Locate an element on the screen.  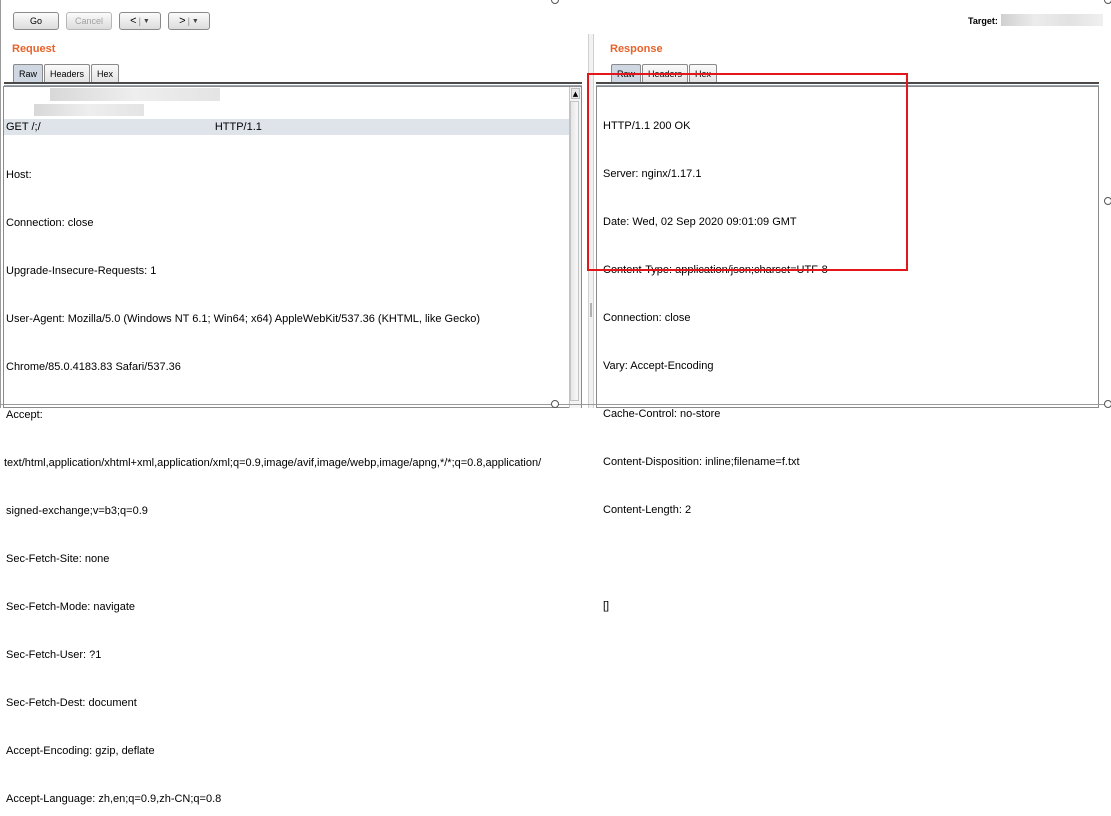
cancel-label: Cancel is located at coordinates (88, 21).